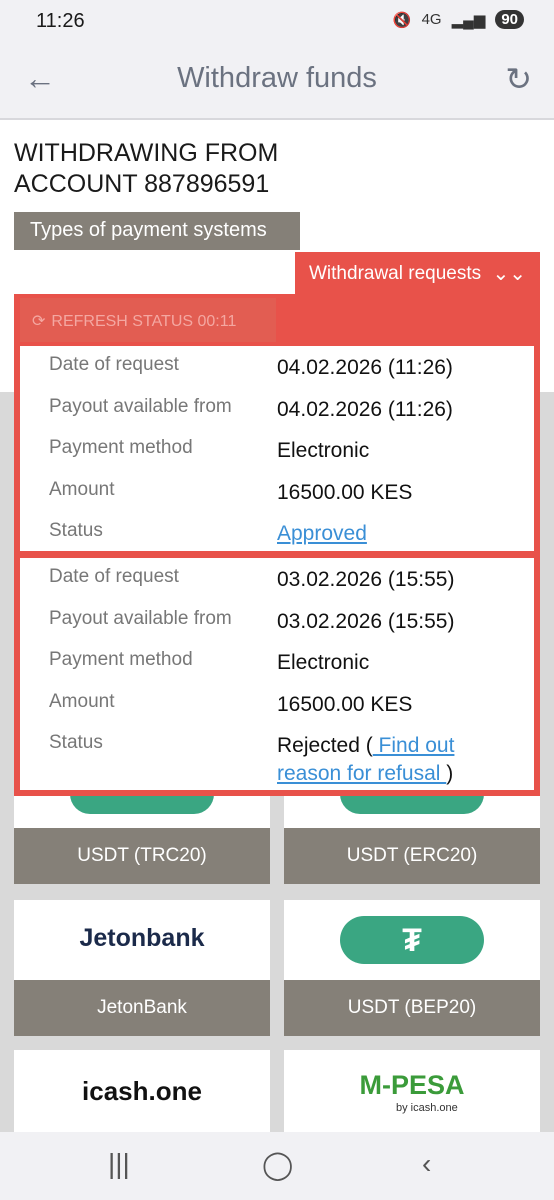  What do you see at coordinates (277, 21) in the screenshot?
I see `status-bar: 11:26 🔇 4G ▂▄▆ 90` at bounding box center [277, 21].